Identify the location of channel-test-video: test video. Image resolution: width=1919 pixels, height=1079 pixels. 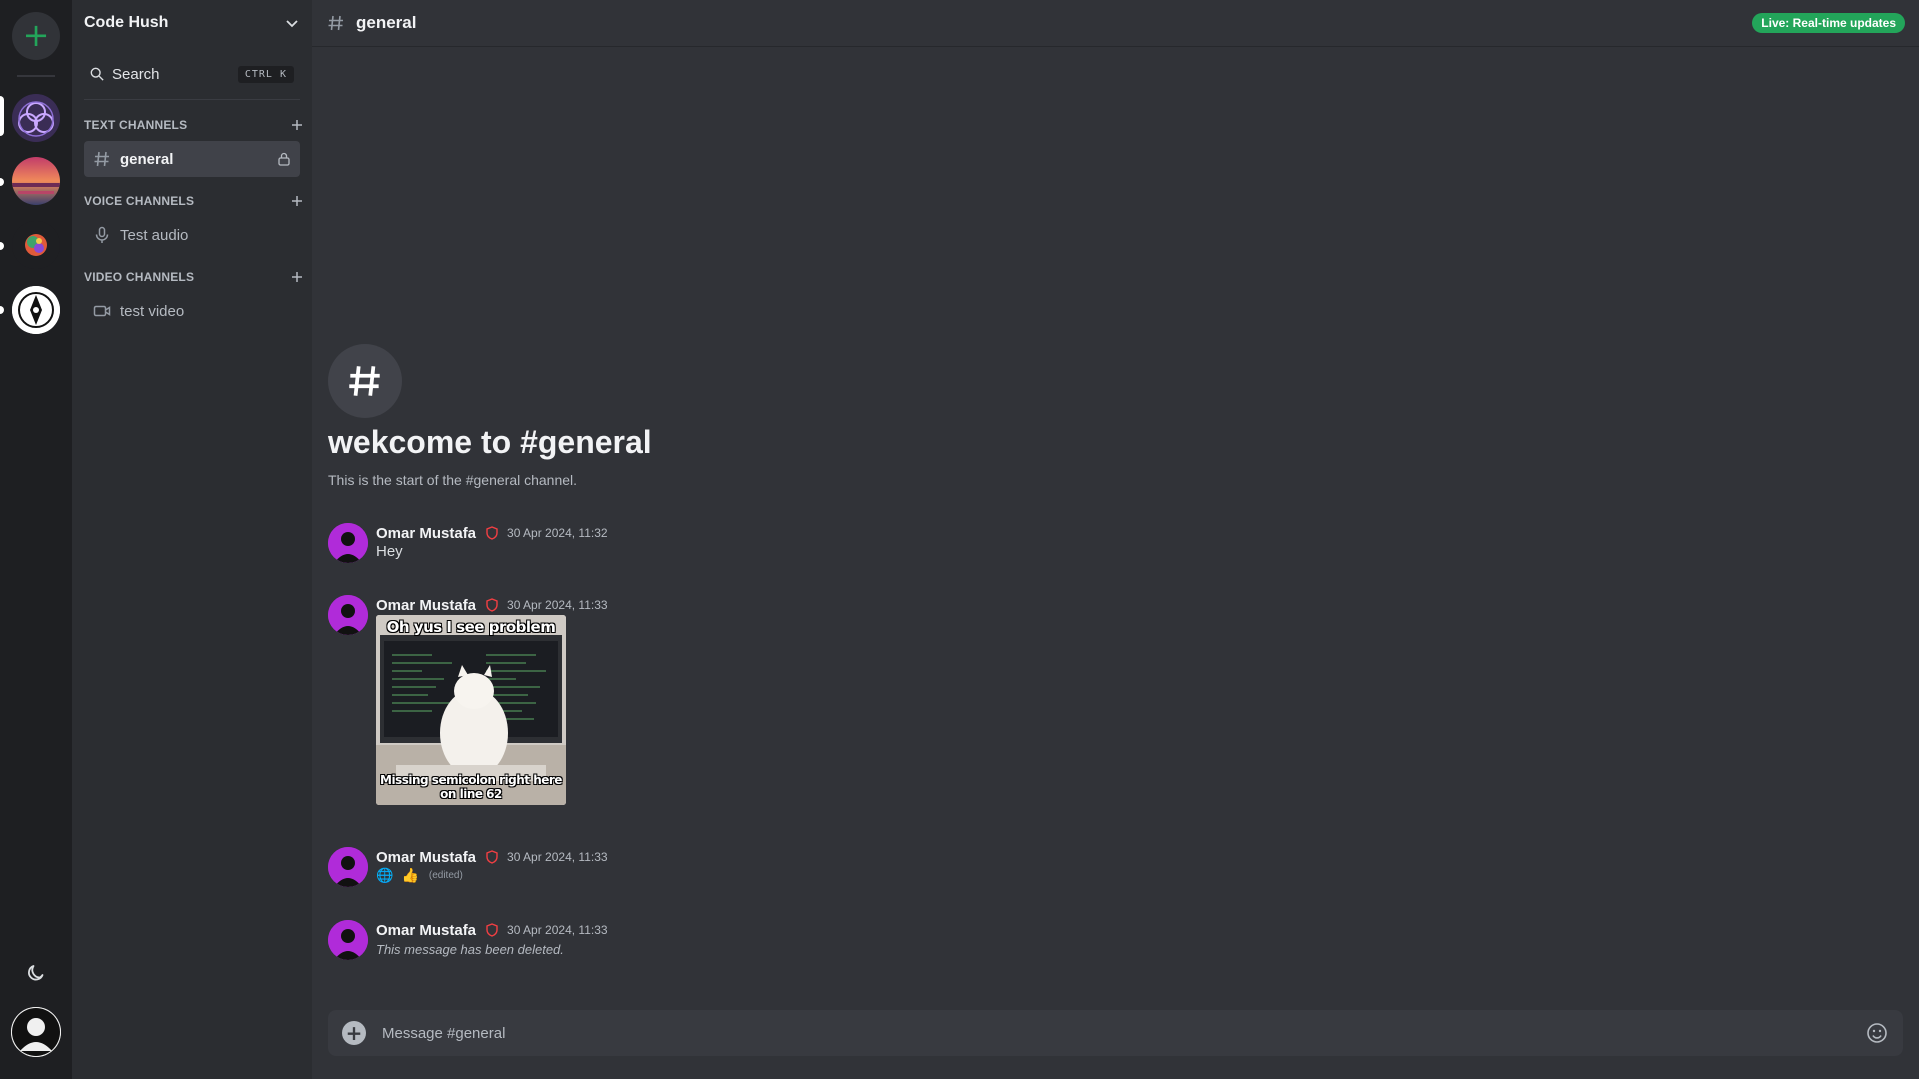
(192, 311).